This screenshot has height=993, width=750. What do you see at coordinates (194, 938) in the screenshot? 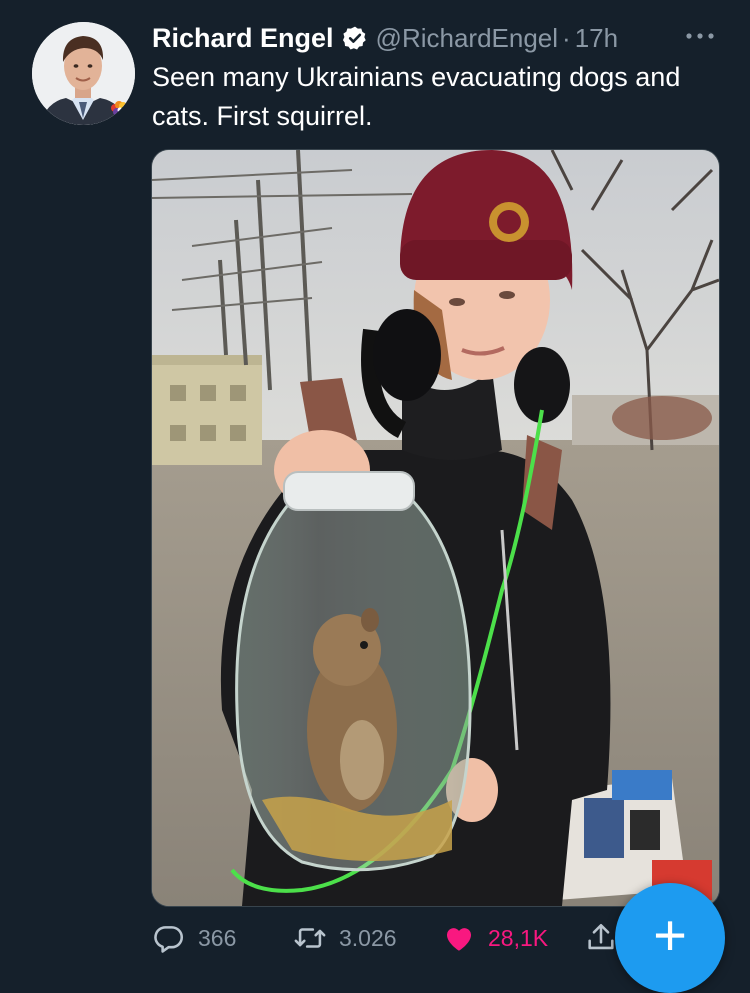
I see `reply-button: 366` at bounding box center [194, 938].